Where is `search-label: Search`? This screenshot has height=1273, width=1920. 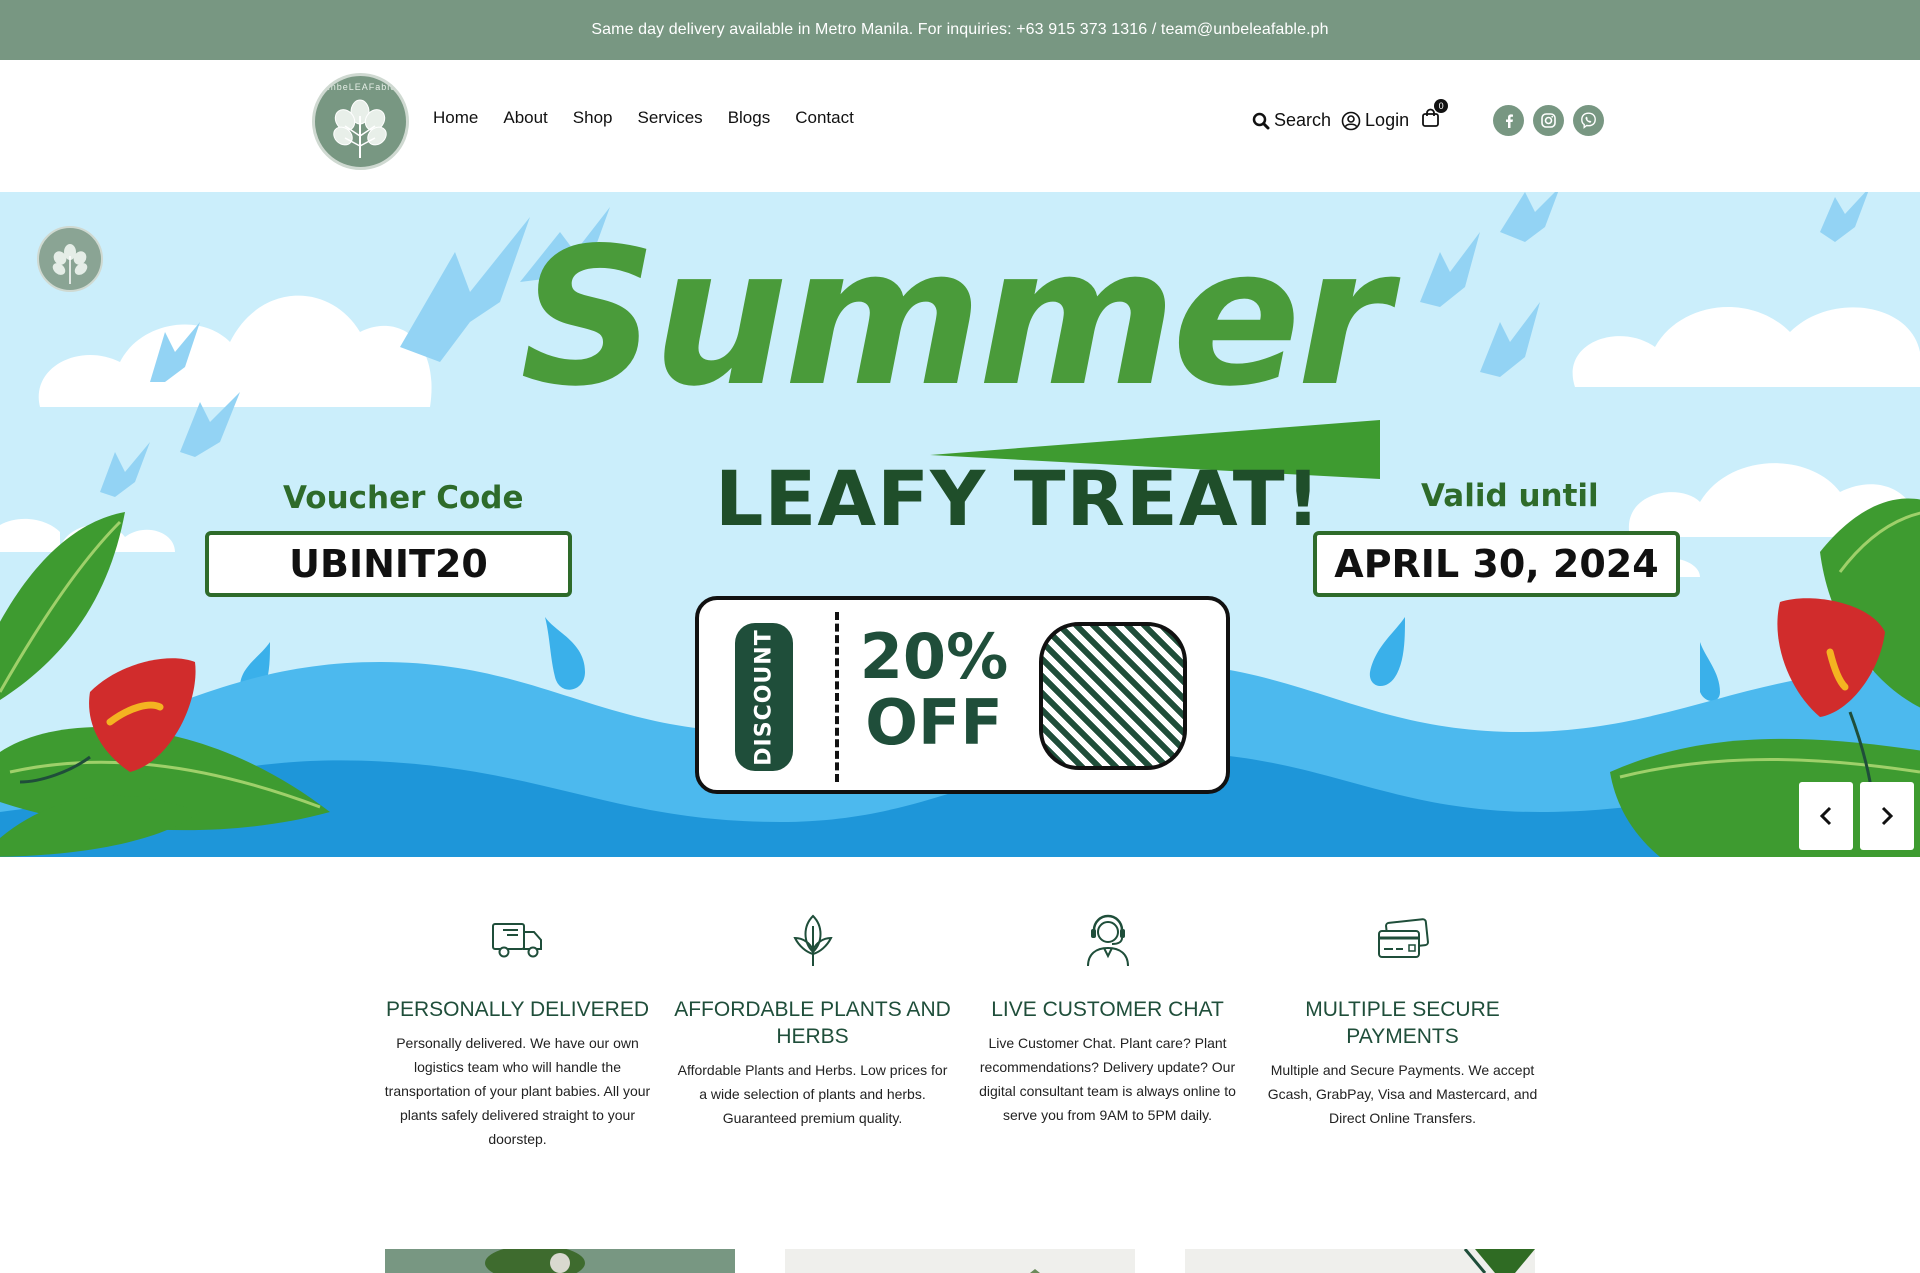 search-label: Search is located at coordinates (1303, 120).